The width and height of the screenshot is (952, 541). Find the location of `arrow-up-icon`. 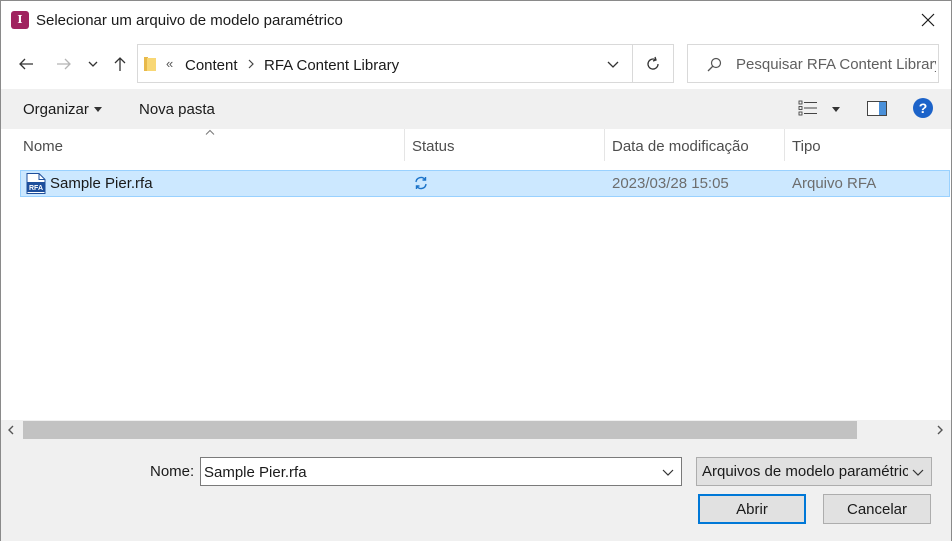

arrow-up-icon is located at coordinates (120, 64).